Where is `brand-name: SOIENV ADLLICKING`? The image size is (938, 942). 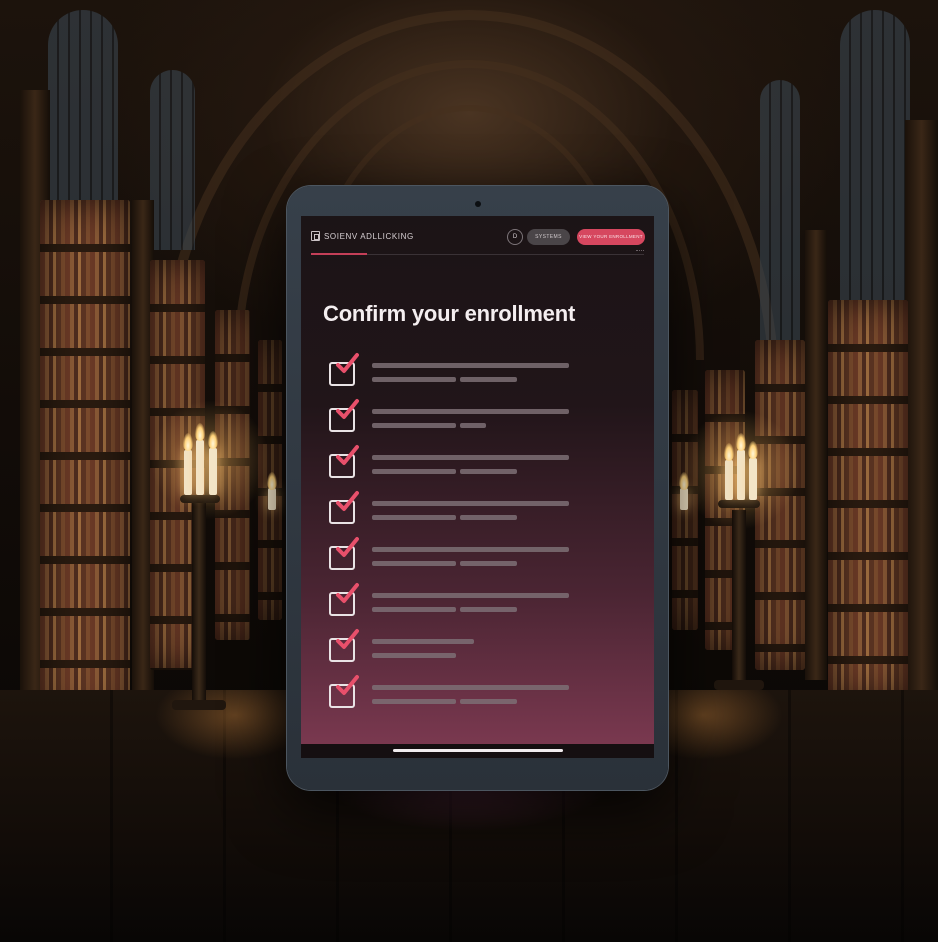
brand-name: SOIENV ADLLICKING is located at coordinates (369, 236).